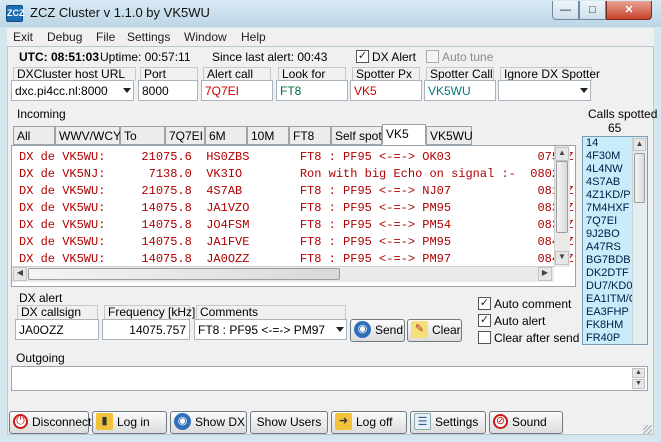  Describe the element at coordinates (50, 422) in the screenshot. I see `disconnect-button: ⏻ Disconnect` at that location.